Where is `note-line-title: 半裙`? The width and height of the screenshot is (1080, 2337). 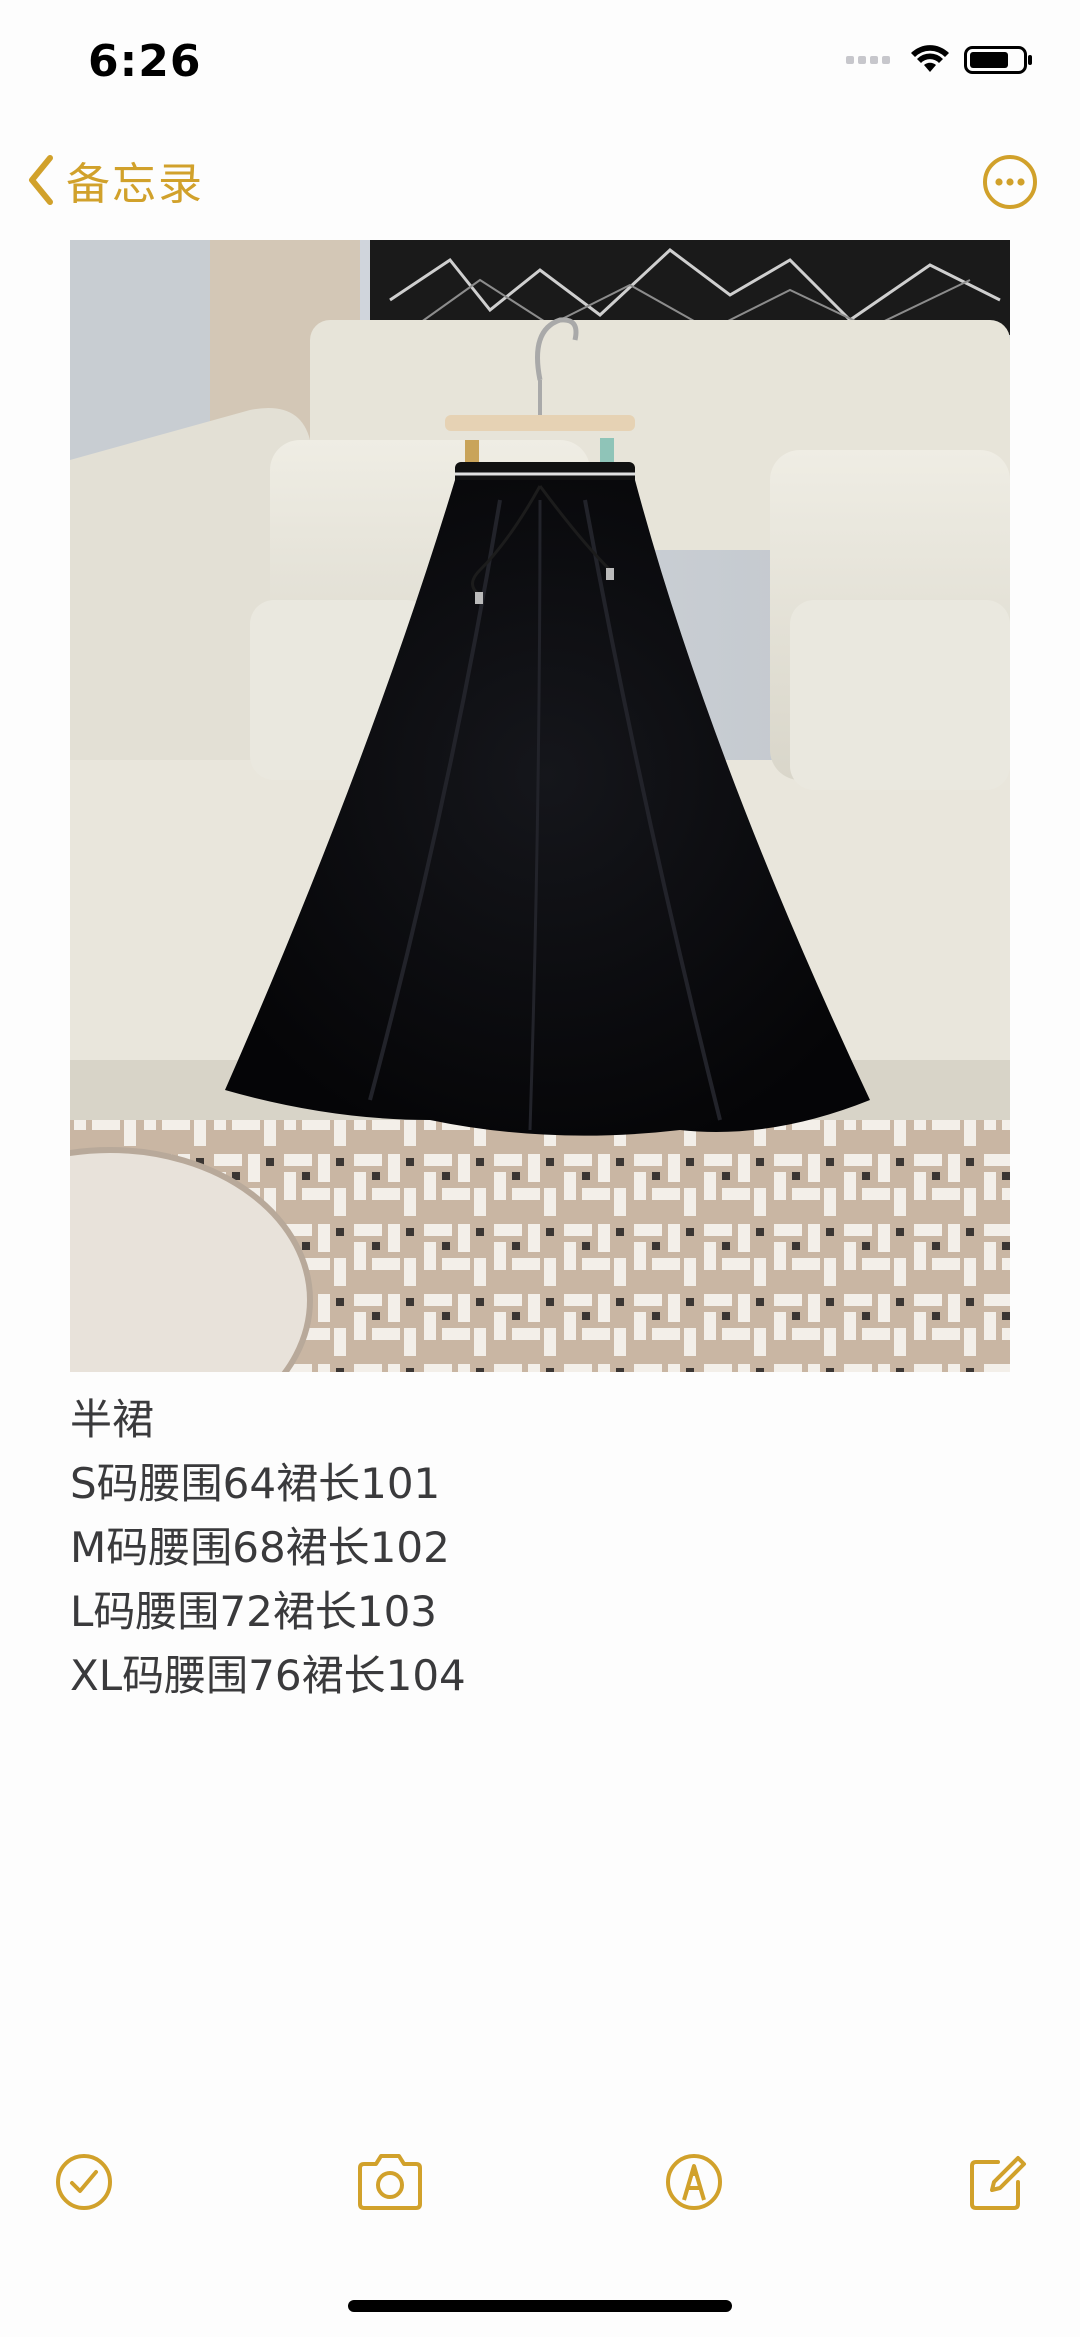
note-line-title: 半裙 is located at coordinates (112, 1419).